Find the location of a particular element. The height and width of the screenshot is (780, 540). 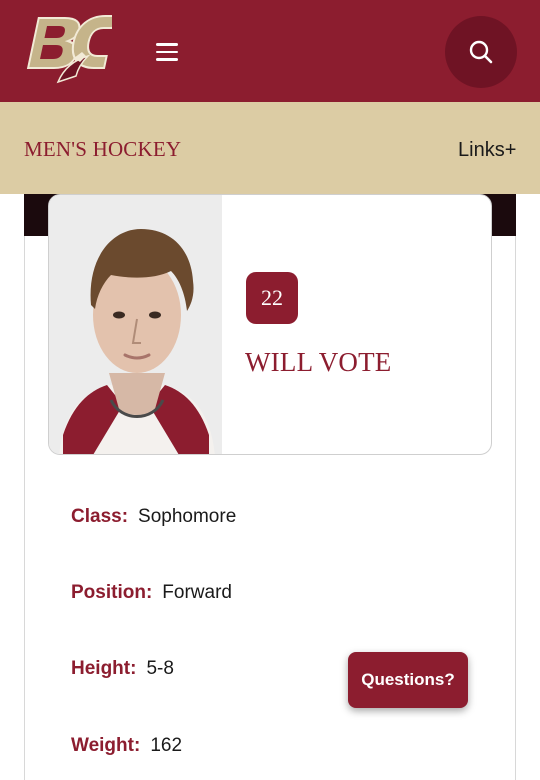

detail-label: Class: is located at coordinates (100, 516).